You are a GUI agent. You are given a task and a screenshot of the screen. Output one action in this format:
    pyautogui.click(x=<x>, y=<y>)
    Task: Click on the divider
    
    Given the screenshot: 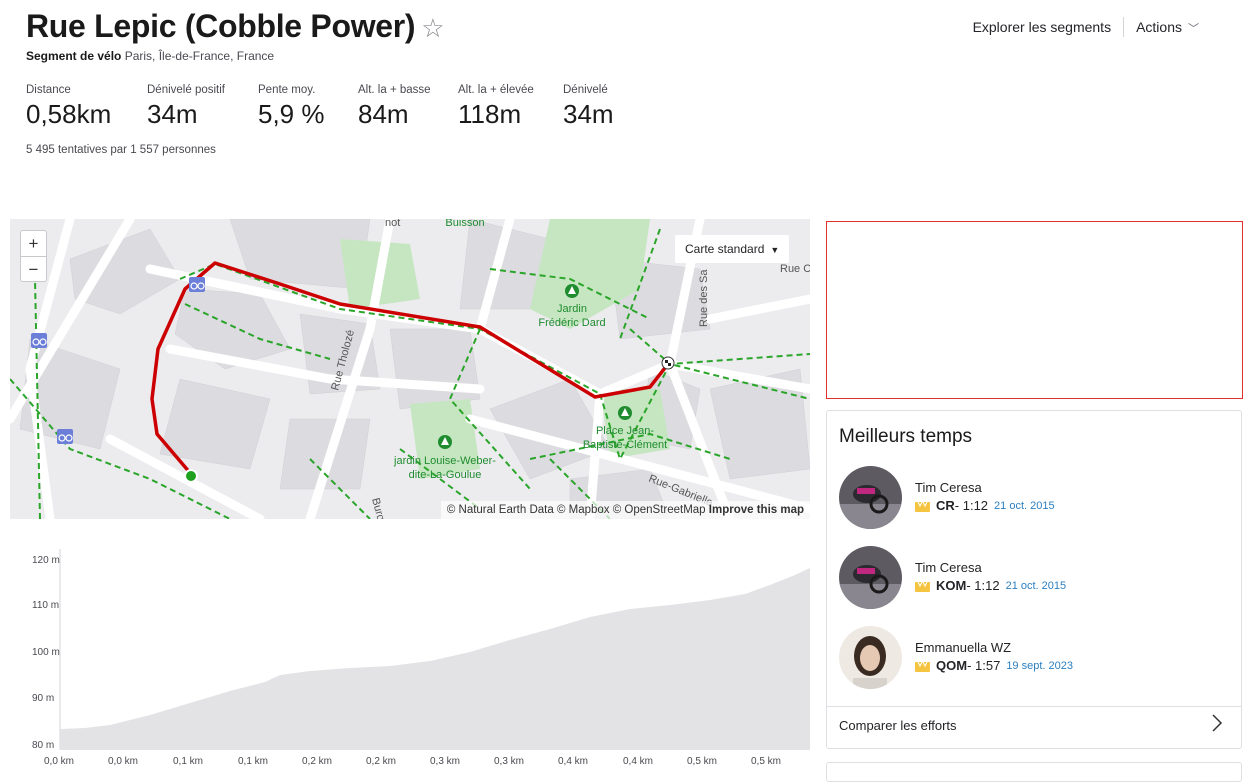 What is the action you would take?
    pyautogui.click(x=1034, y=706)
    